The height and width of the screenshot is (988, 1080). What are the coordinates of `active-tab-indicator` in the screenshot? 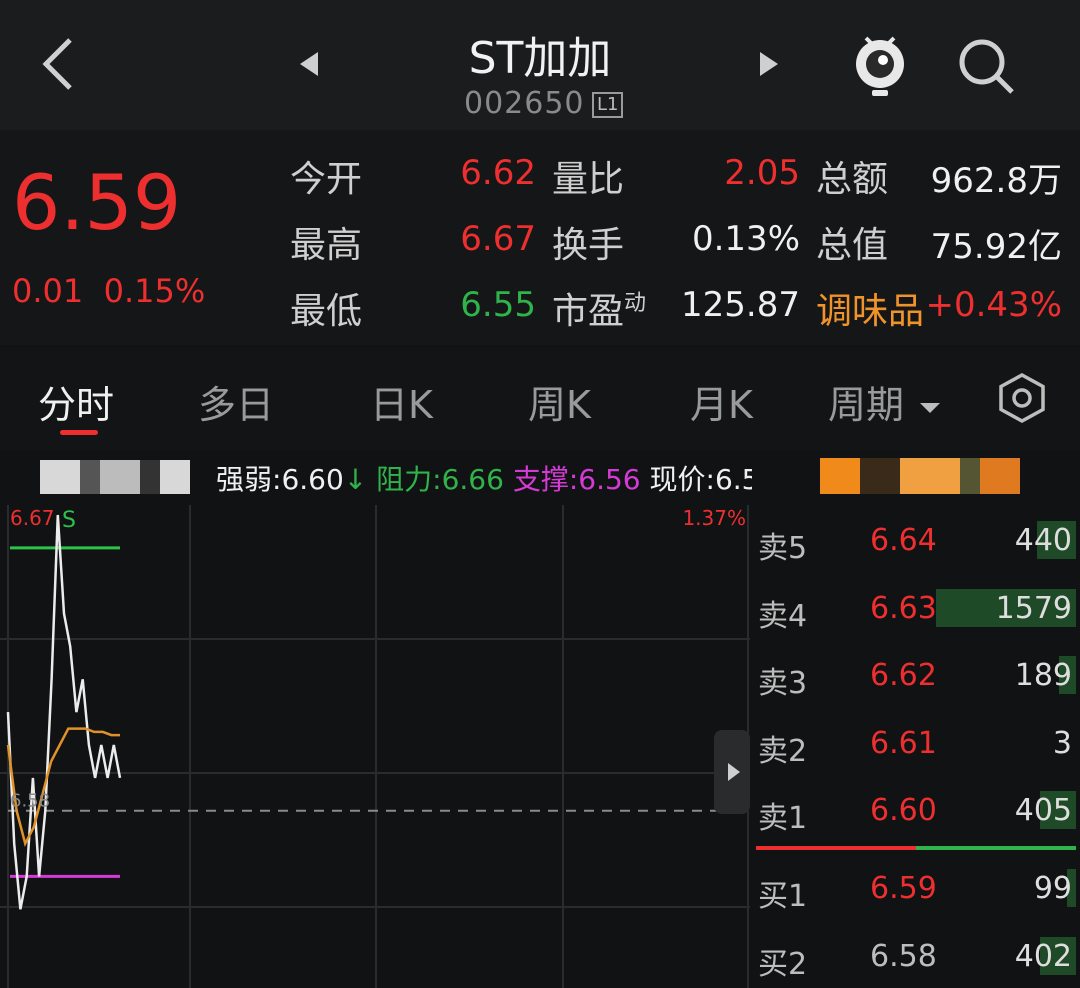 It's located at (79, 432).